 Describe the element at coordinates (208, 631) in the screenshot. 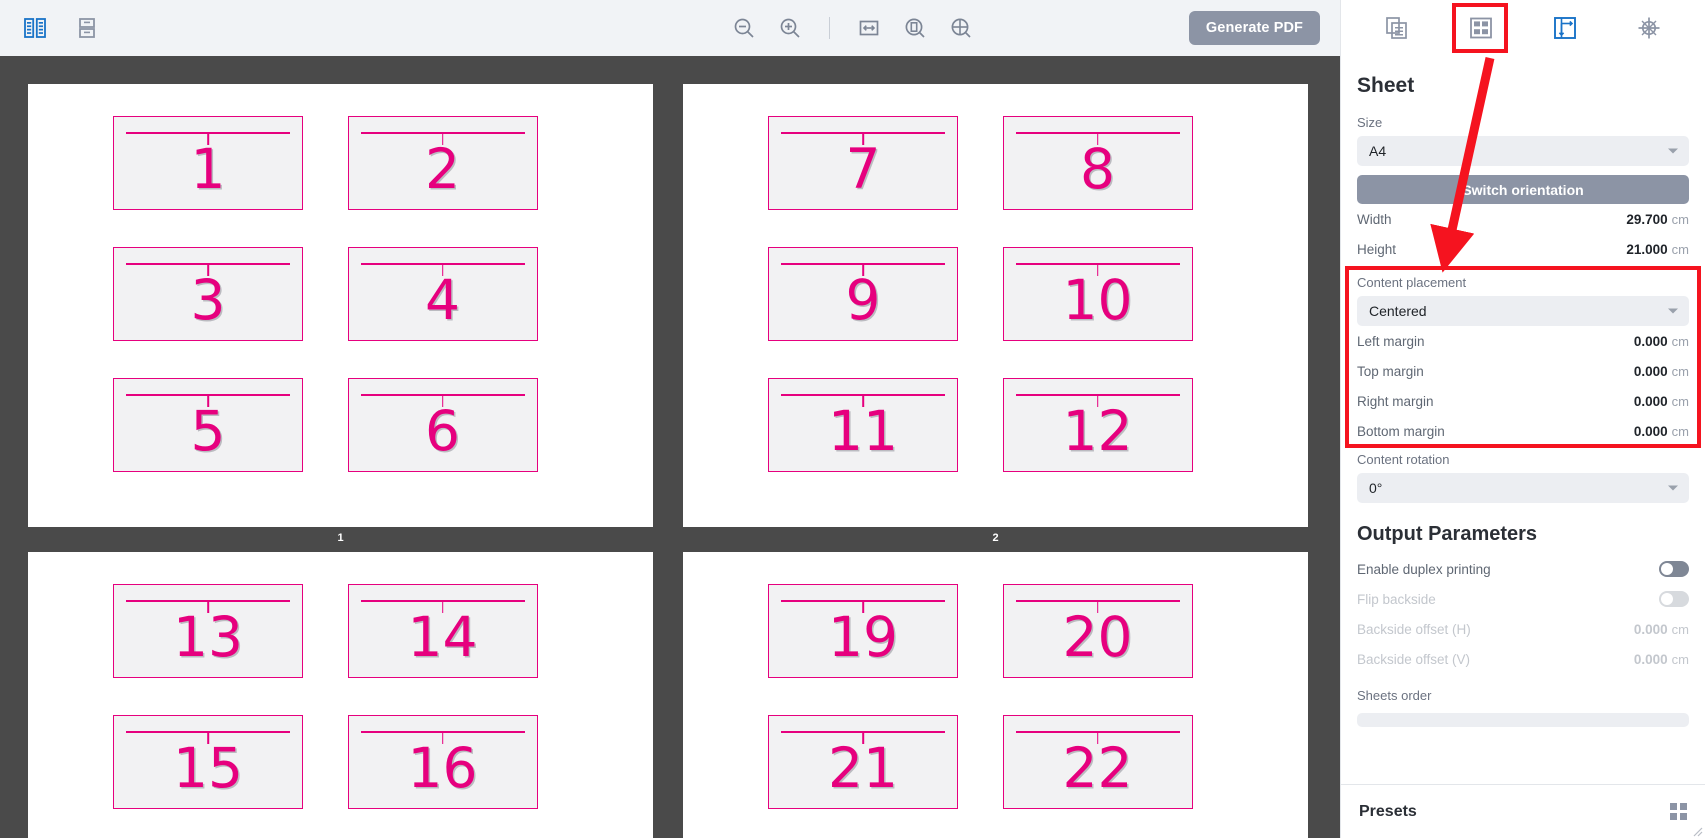

I see `imposed-card: 13` at that location.